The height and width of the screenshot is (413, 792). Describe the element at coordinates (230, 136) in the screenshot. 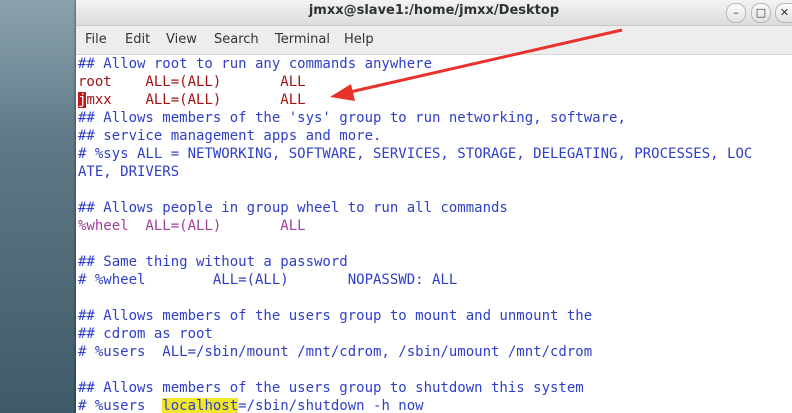

I see `terminal-line: ## service management apps and more.` at that location.